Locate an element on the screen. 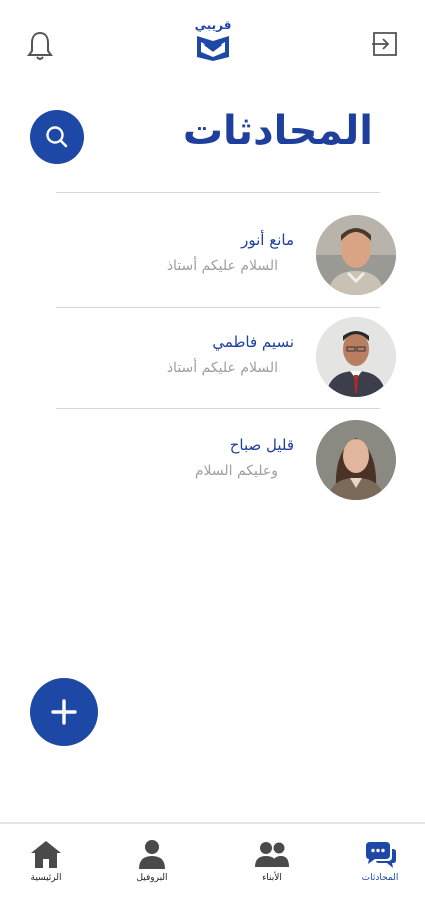 The image size is (425, 902). nav-chats: المحادثات is located at coordinates (380, 860).